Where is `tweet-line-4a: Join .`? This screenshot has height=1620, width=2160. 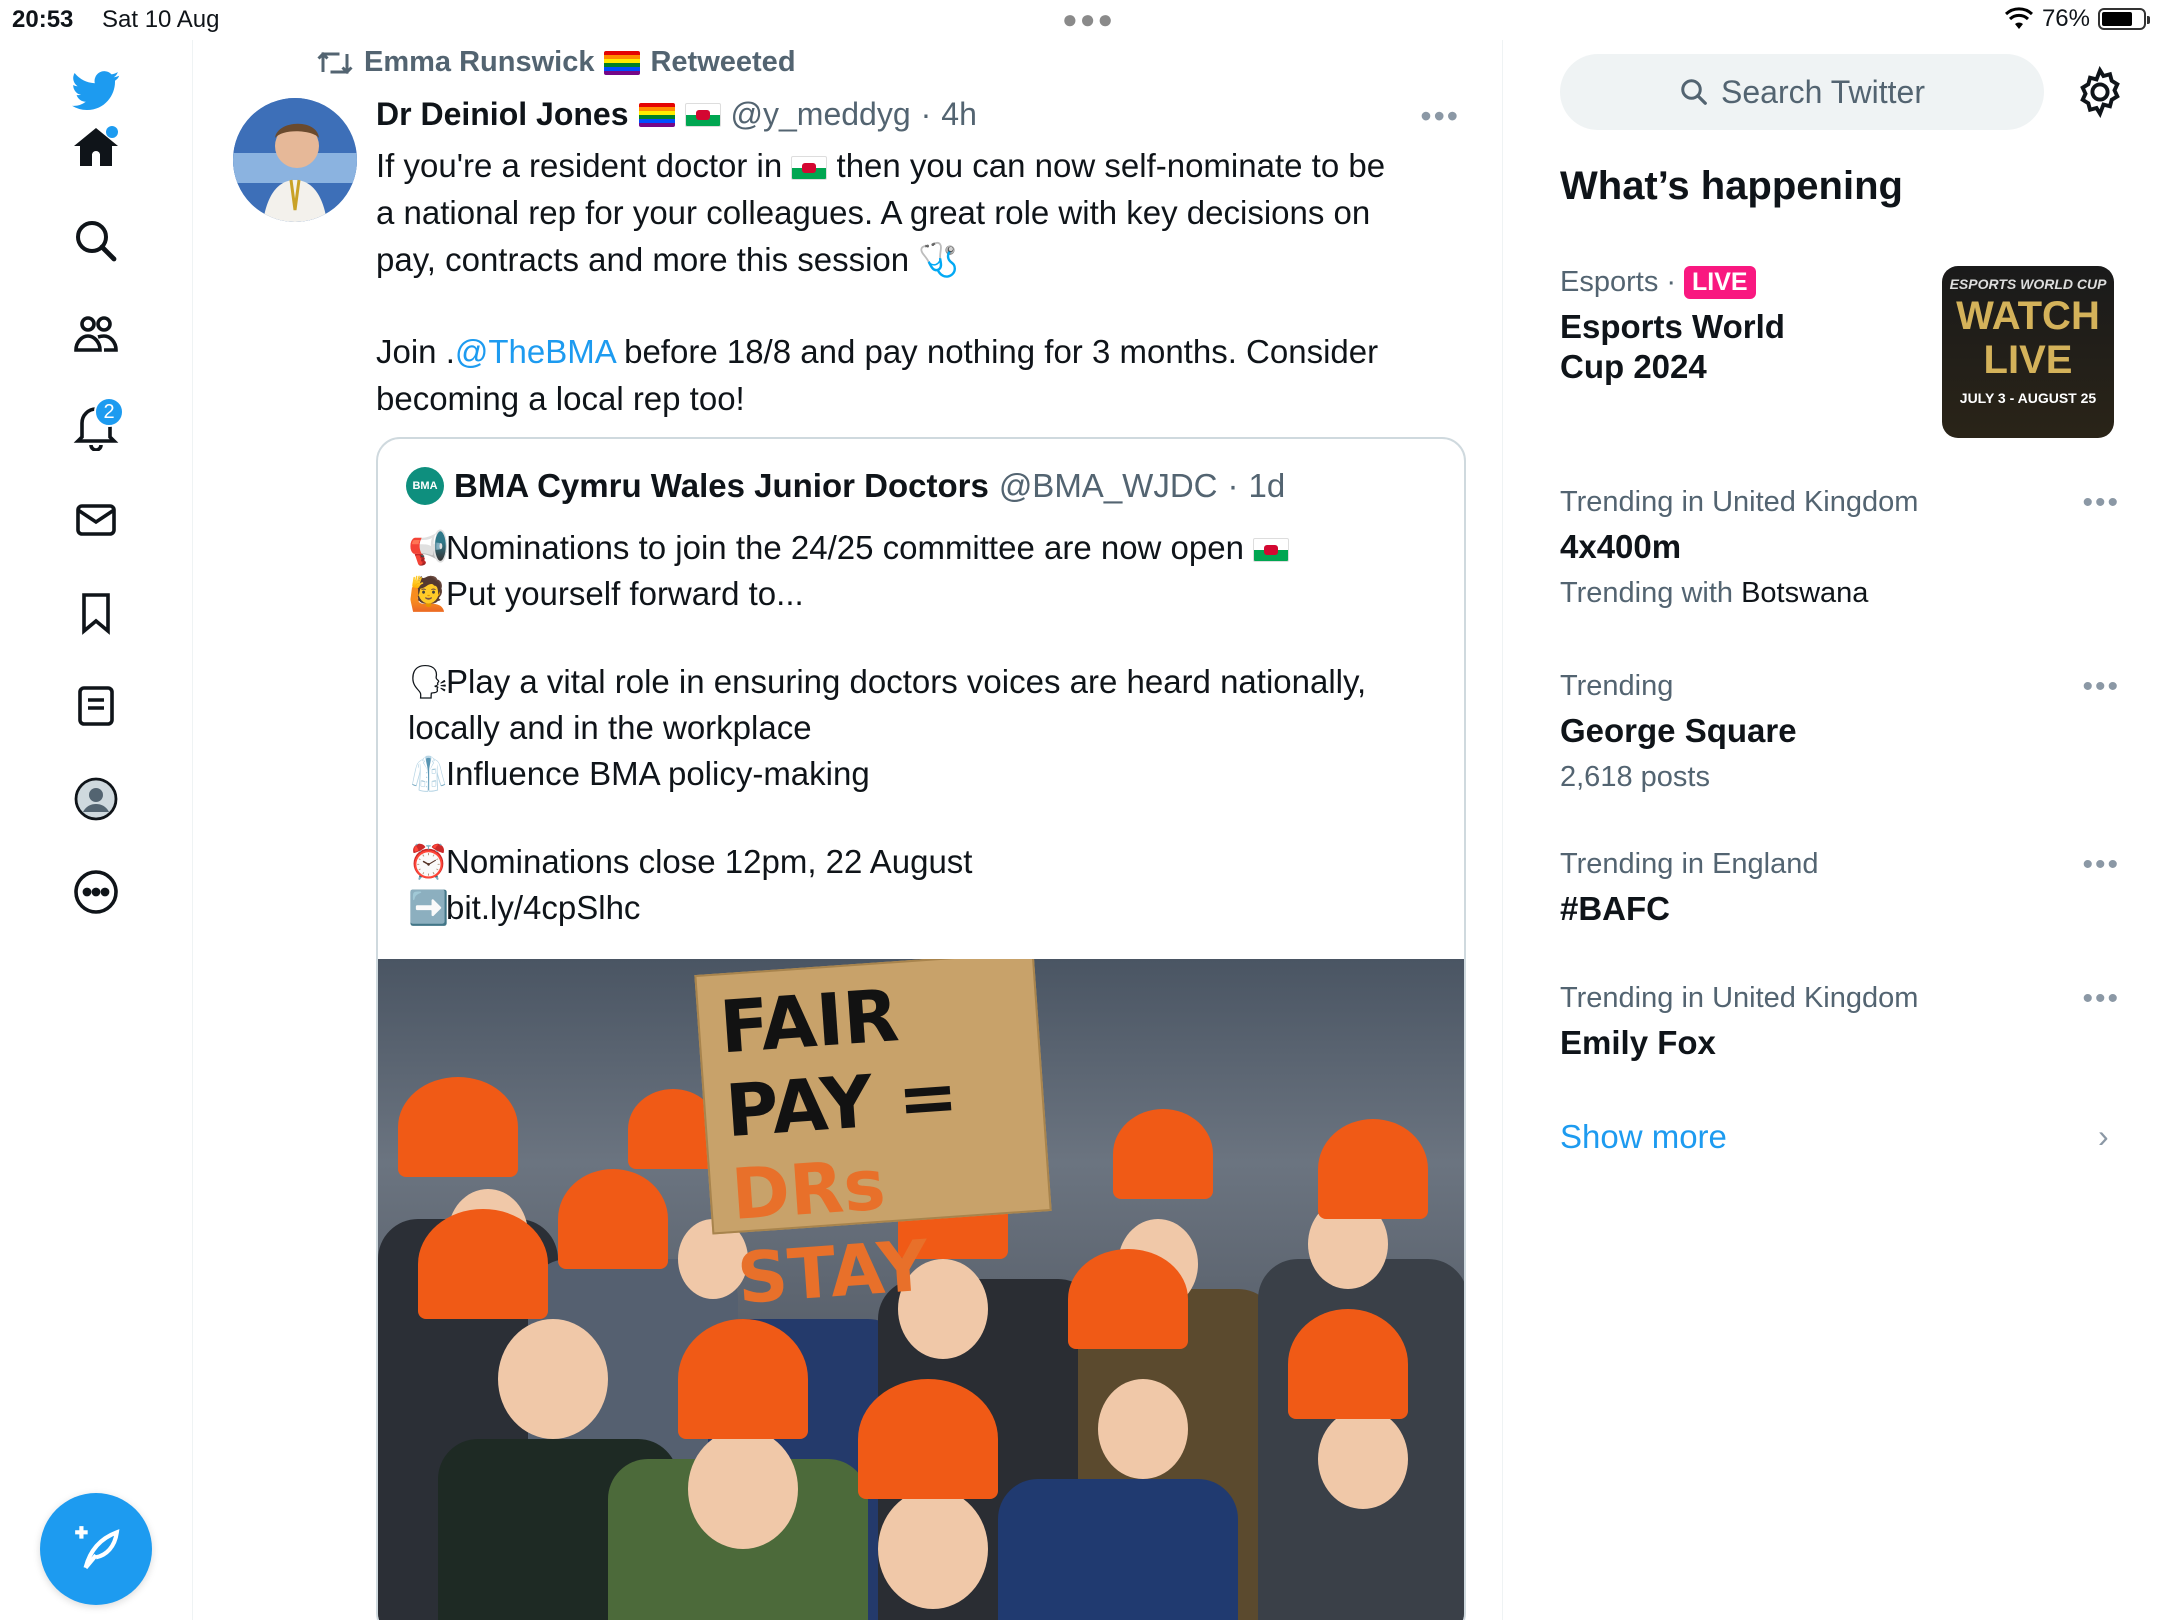 tweet-line-4a: Join . is located at coordinates (415, 351).